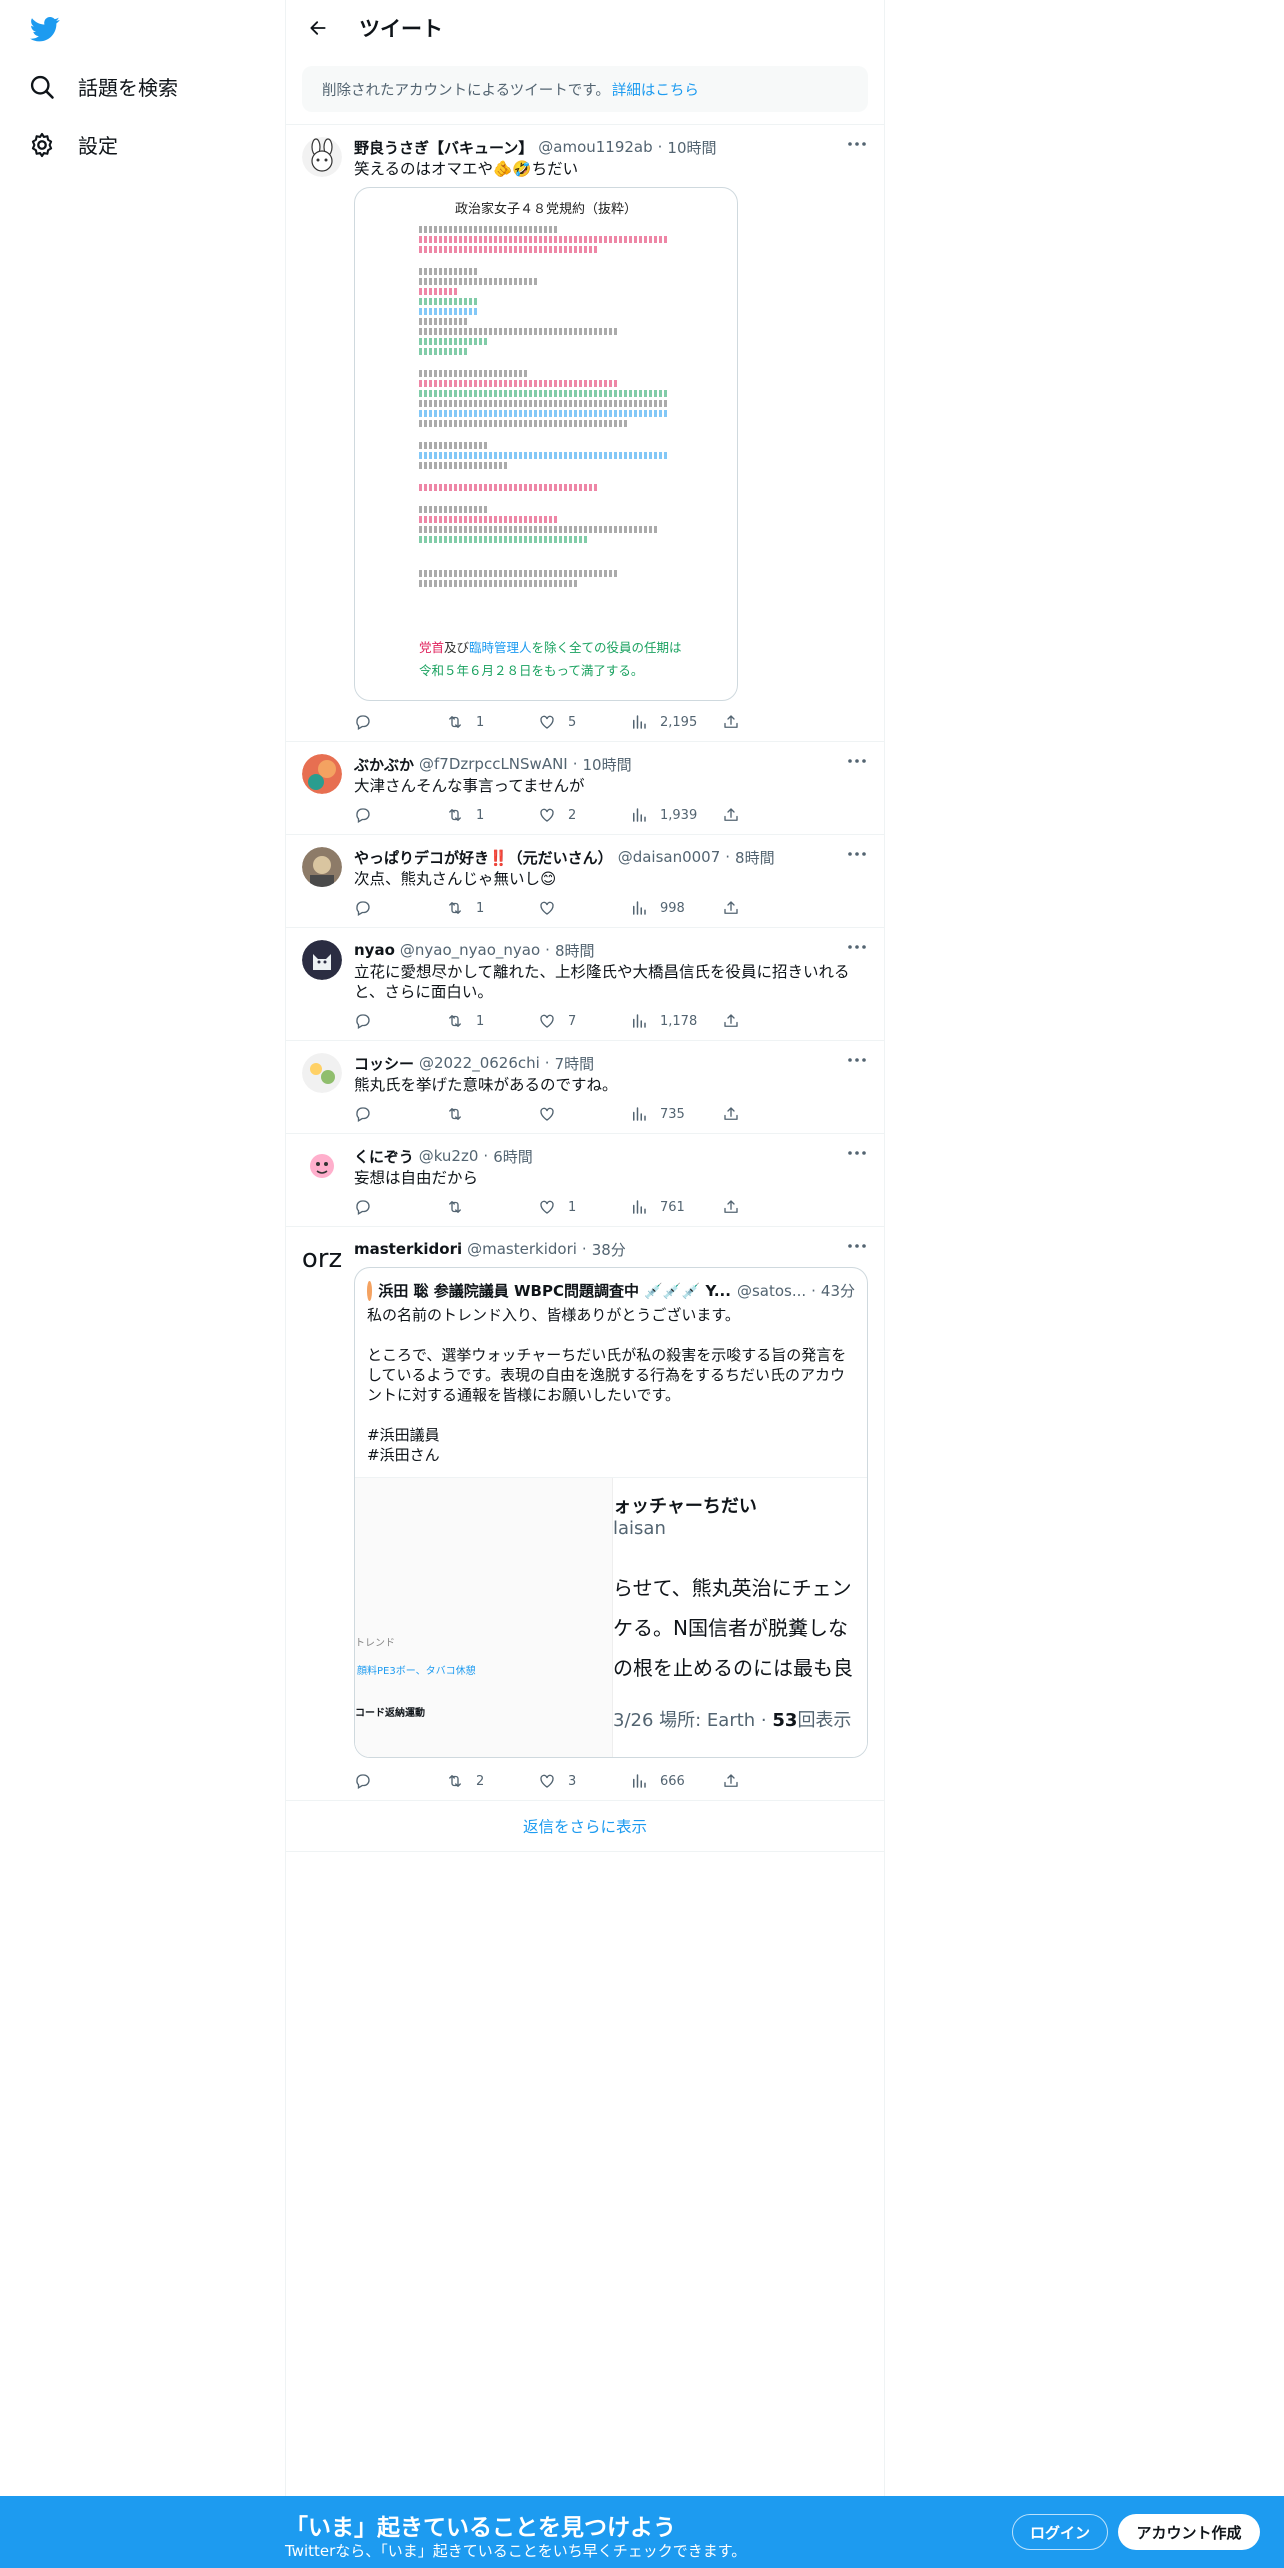 The height and width of the screenshot is (2568, 1284). I want to click on views-count: 1,939, so click(679, 815).